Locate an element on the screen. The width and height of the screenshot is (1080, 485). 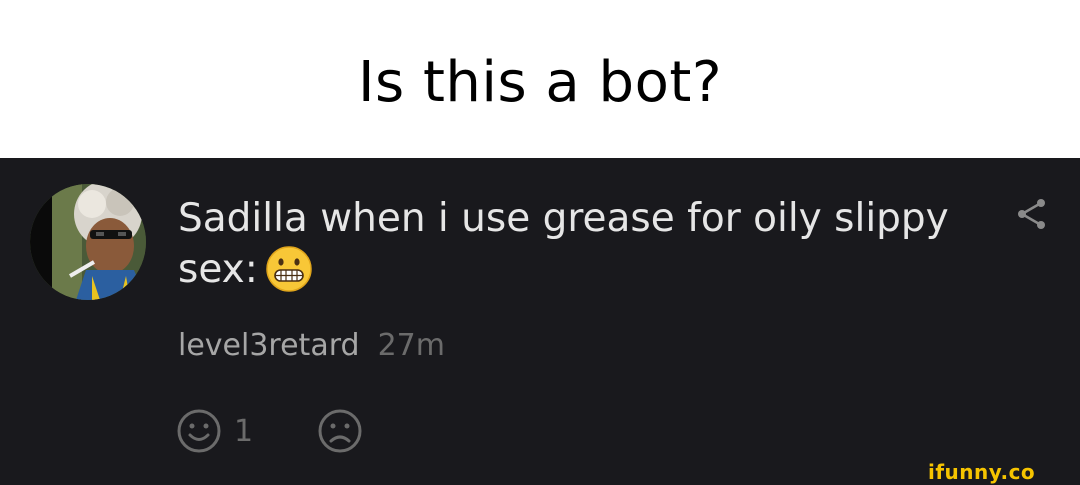
avatar-image is located at coordinates (88, 242).